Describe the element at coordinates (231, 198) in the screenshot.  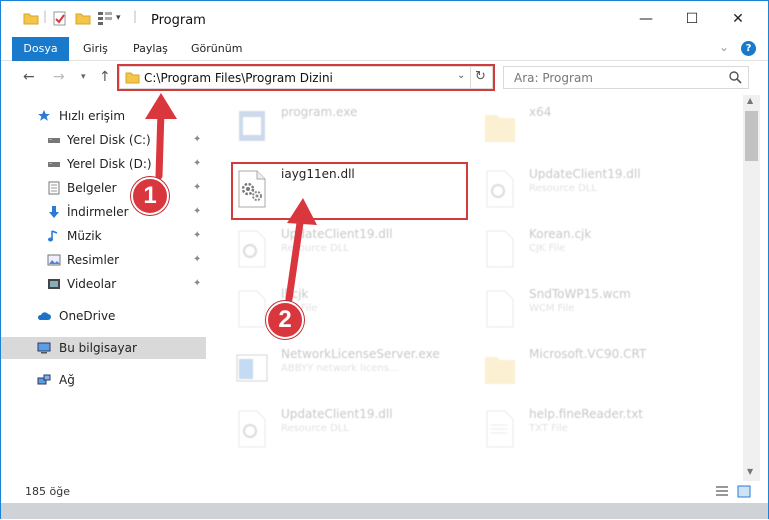
I see `annotation-arrows` at that location.